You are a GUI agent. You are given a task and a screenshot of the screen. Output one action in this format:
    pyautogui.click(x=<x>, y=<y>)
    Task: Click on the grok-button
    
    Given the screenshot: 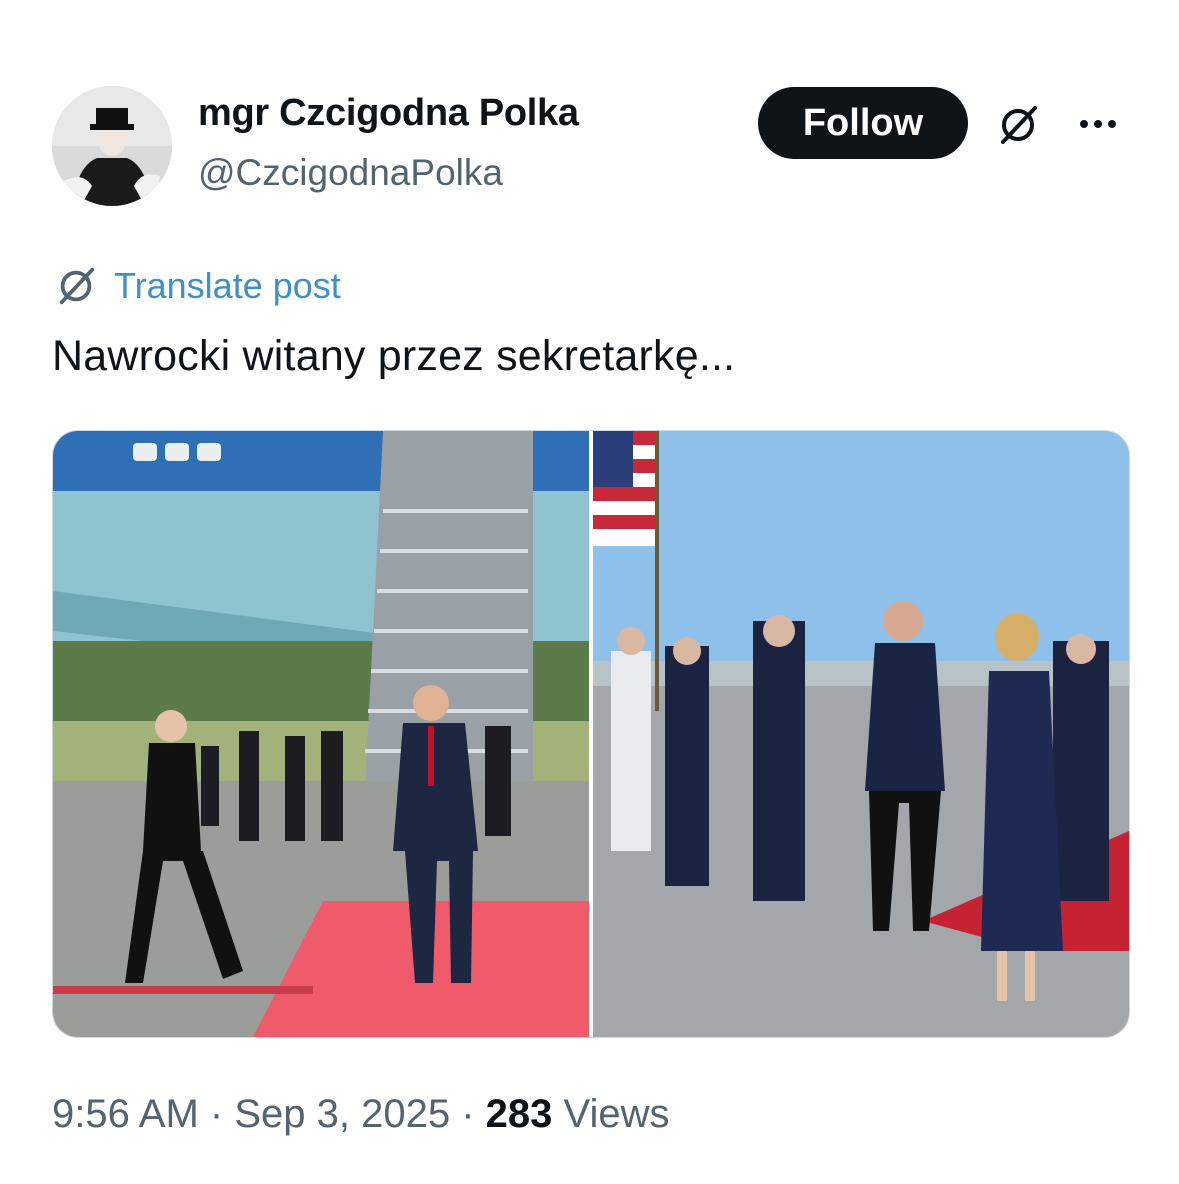 What is the action you would take?
    pyautogui.click(x=1018, y=125)
    